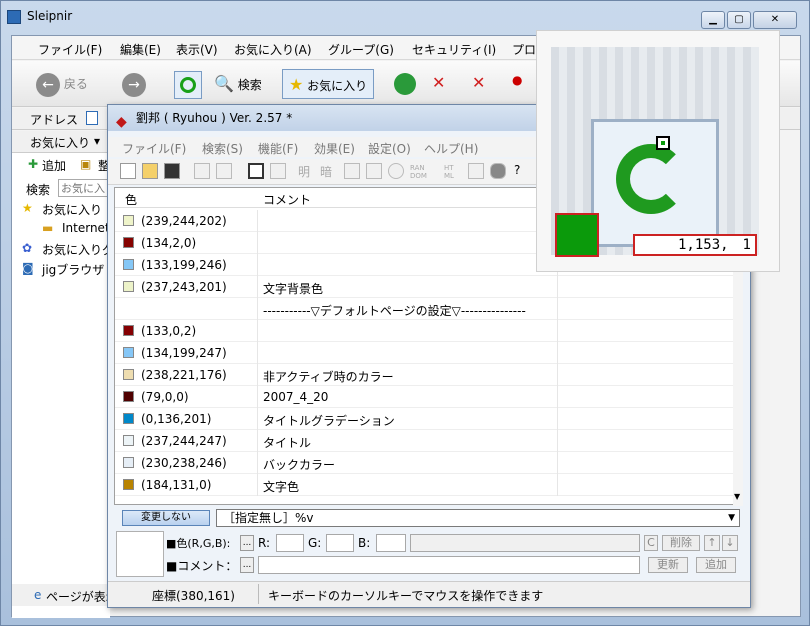 This screenshot has height=626, width=810. I want to click on speed-dial-icon, so click(405, 84).